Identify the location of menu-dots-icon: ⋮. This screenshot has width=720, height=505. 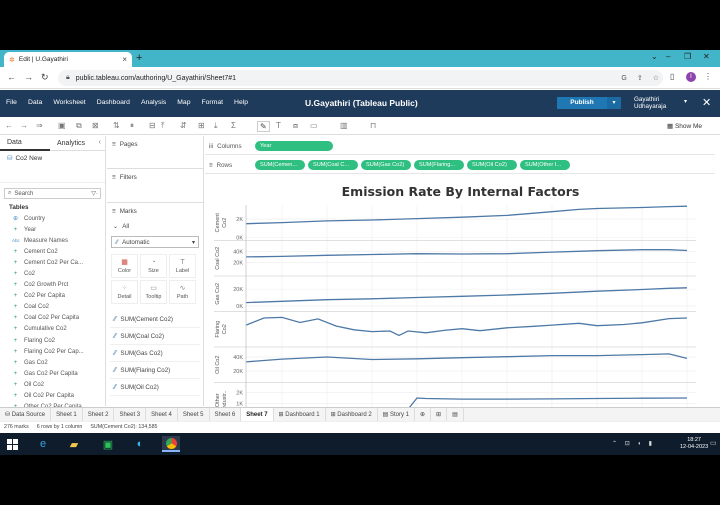
(708, 76).